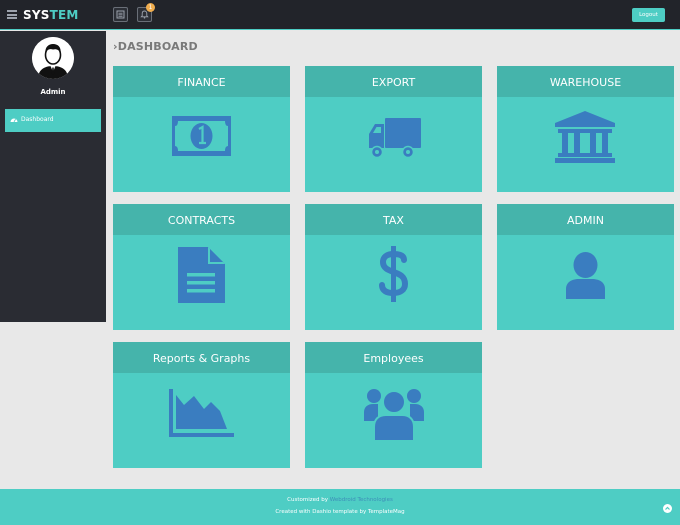  What do you see at coordinates (395, 138) in the screenshot?
I see `truck-icon` at bounding box center [395, 138].